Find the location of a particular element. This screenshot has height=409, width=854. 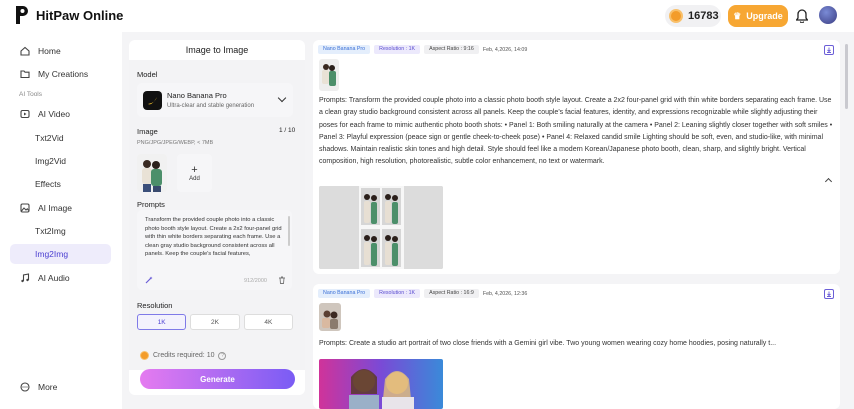

model-logo-icon is located at coordinates (152, 100).